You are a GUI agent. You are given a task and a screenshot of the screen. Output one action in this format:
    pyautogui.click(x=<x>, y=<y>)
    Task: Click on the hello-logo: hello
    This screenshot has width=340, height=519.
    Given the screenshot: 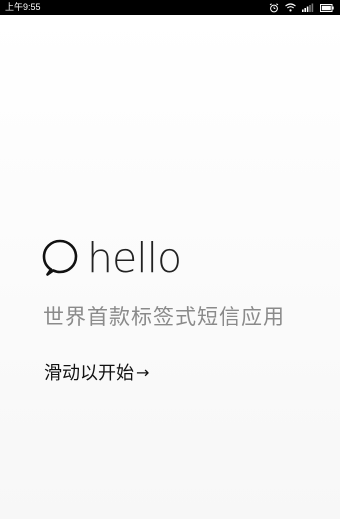 What is the action you would take?
    pyautogui.click(x=112, y=258)
    